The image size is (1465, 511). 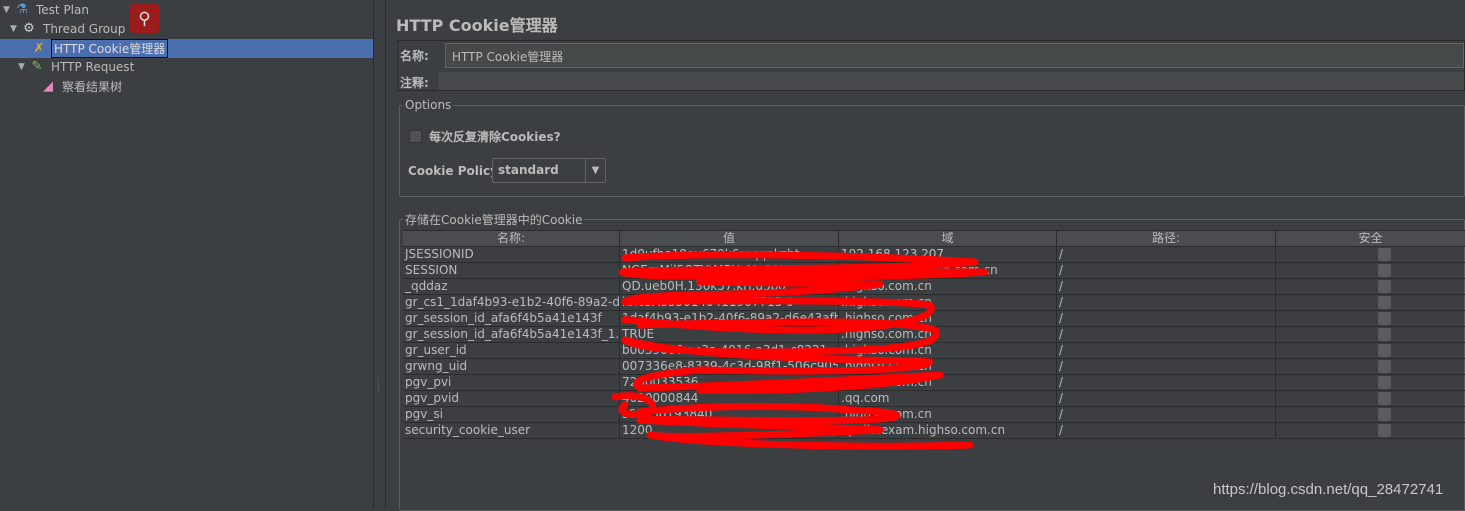 I want to click on cell-domain: 192.168.123.207, so click(x=948, y=254).